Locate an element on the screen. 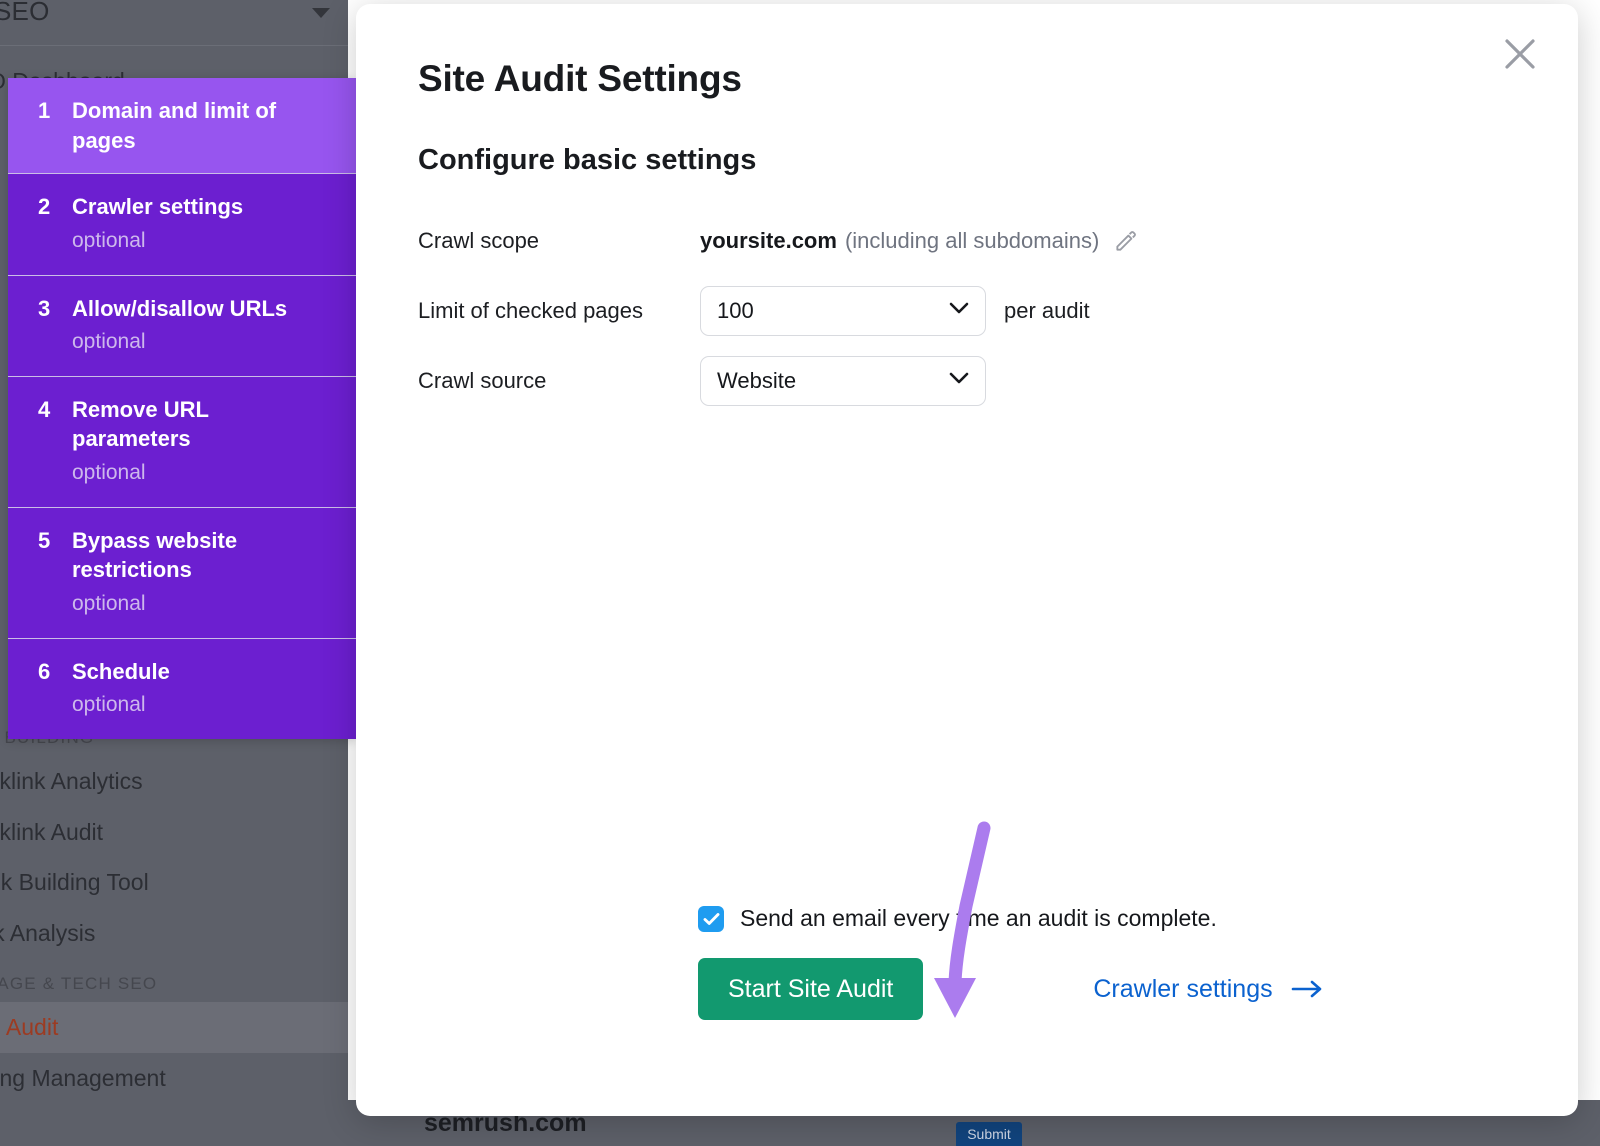 The image size is (1600, 1146). step-item-3: 3 Allow/disallow URLs optional is located at coordinates (182, 326).